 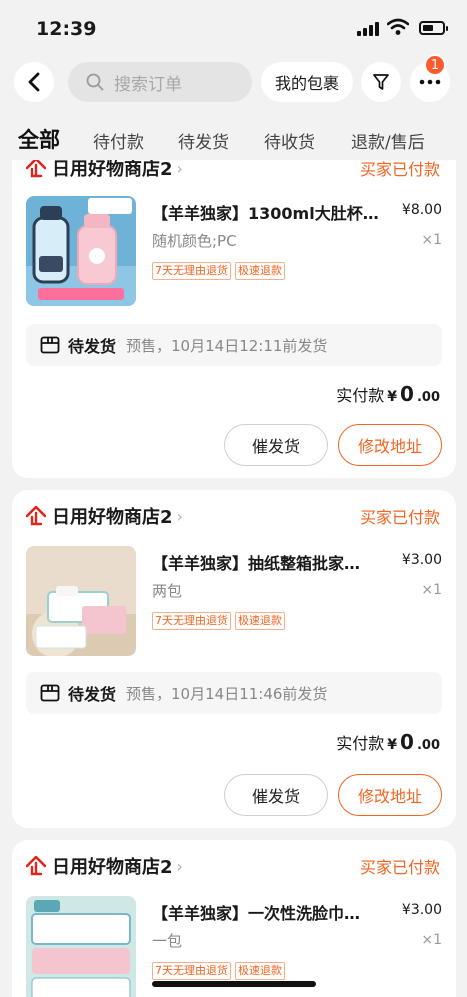 What do you see at coordinates (307, 82) in the screenshot?
I see `my-packages-button: 我的包裹` at bounding box center [307, 82].